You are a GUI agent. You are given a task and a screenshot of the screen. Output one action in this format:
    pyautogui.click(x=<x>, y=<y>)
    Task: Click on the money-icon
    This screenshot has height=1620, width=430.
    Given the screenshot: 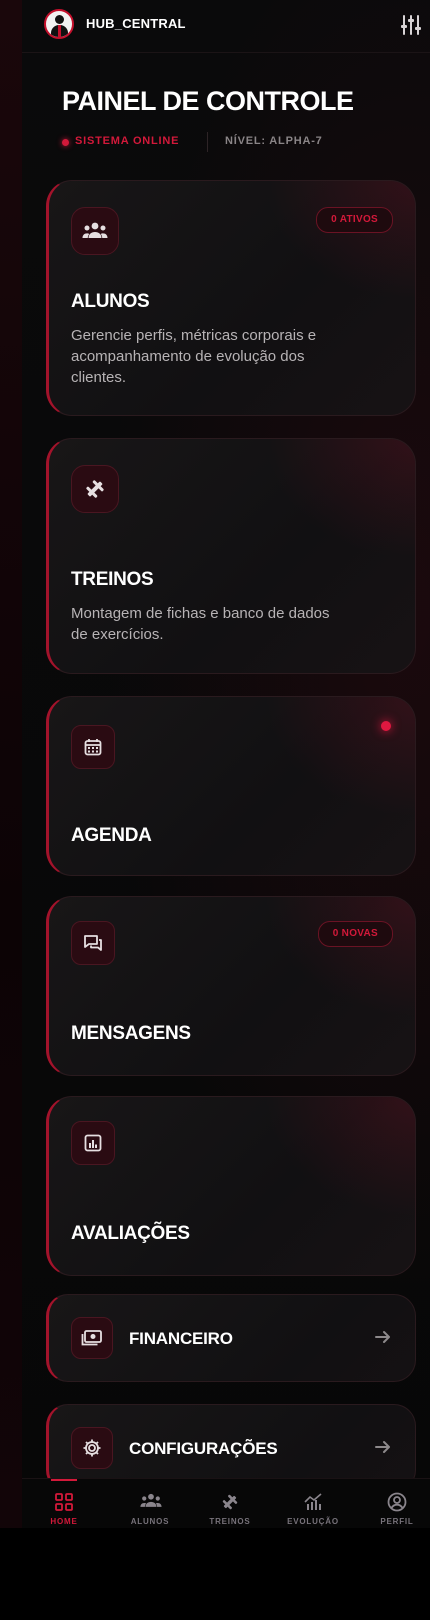 What is the action you would take?
    pyautogui.click(x=91, y=1338)
    